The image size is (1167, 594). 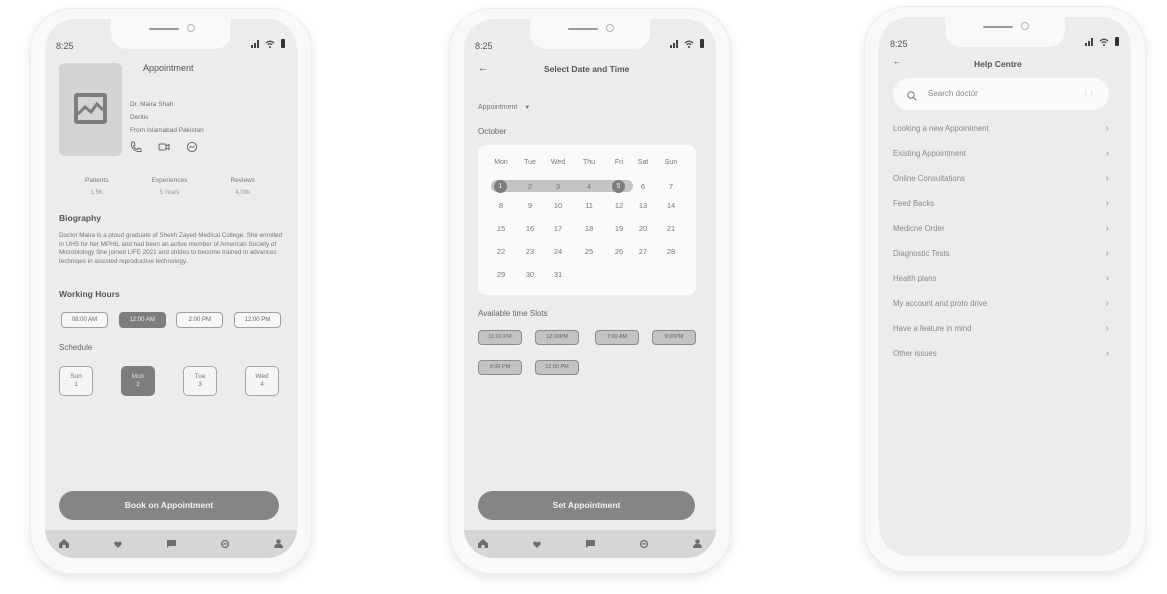 I want to click on time-slot: 12:00 PM, so click(x=557, y=367).